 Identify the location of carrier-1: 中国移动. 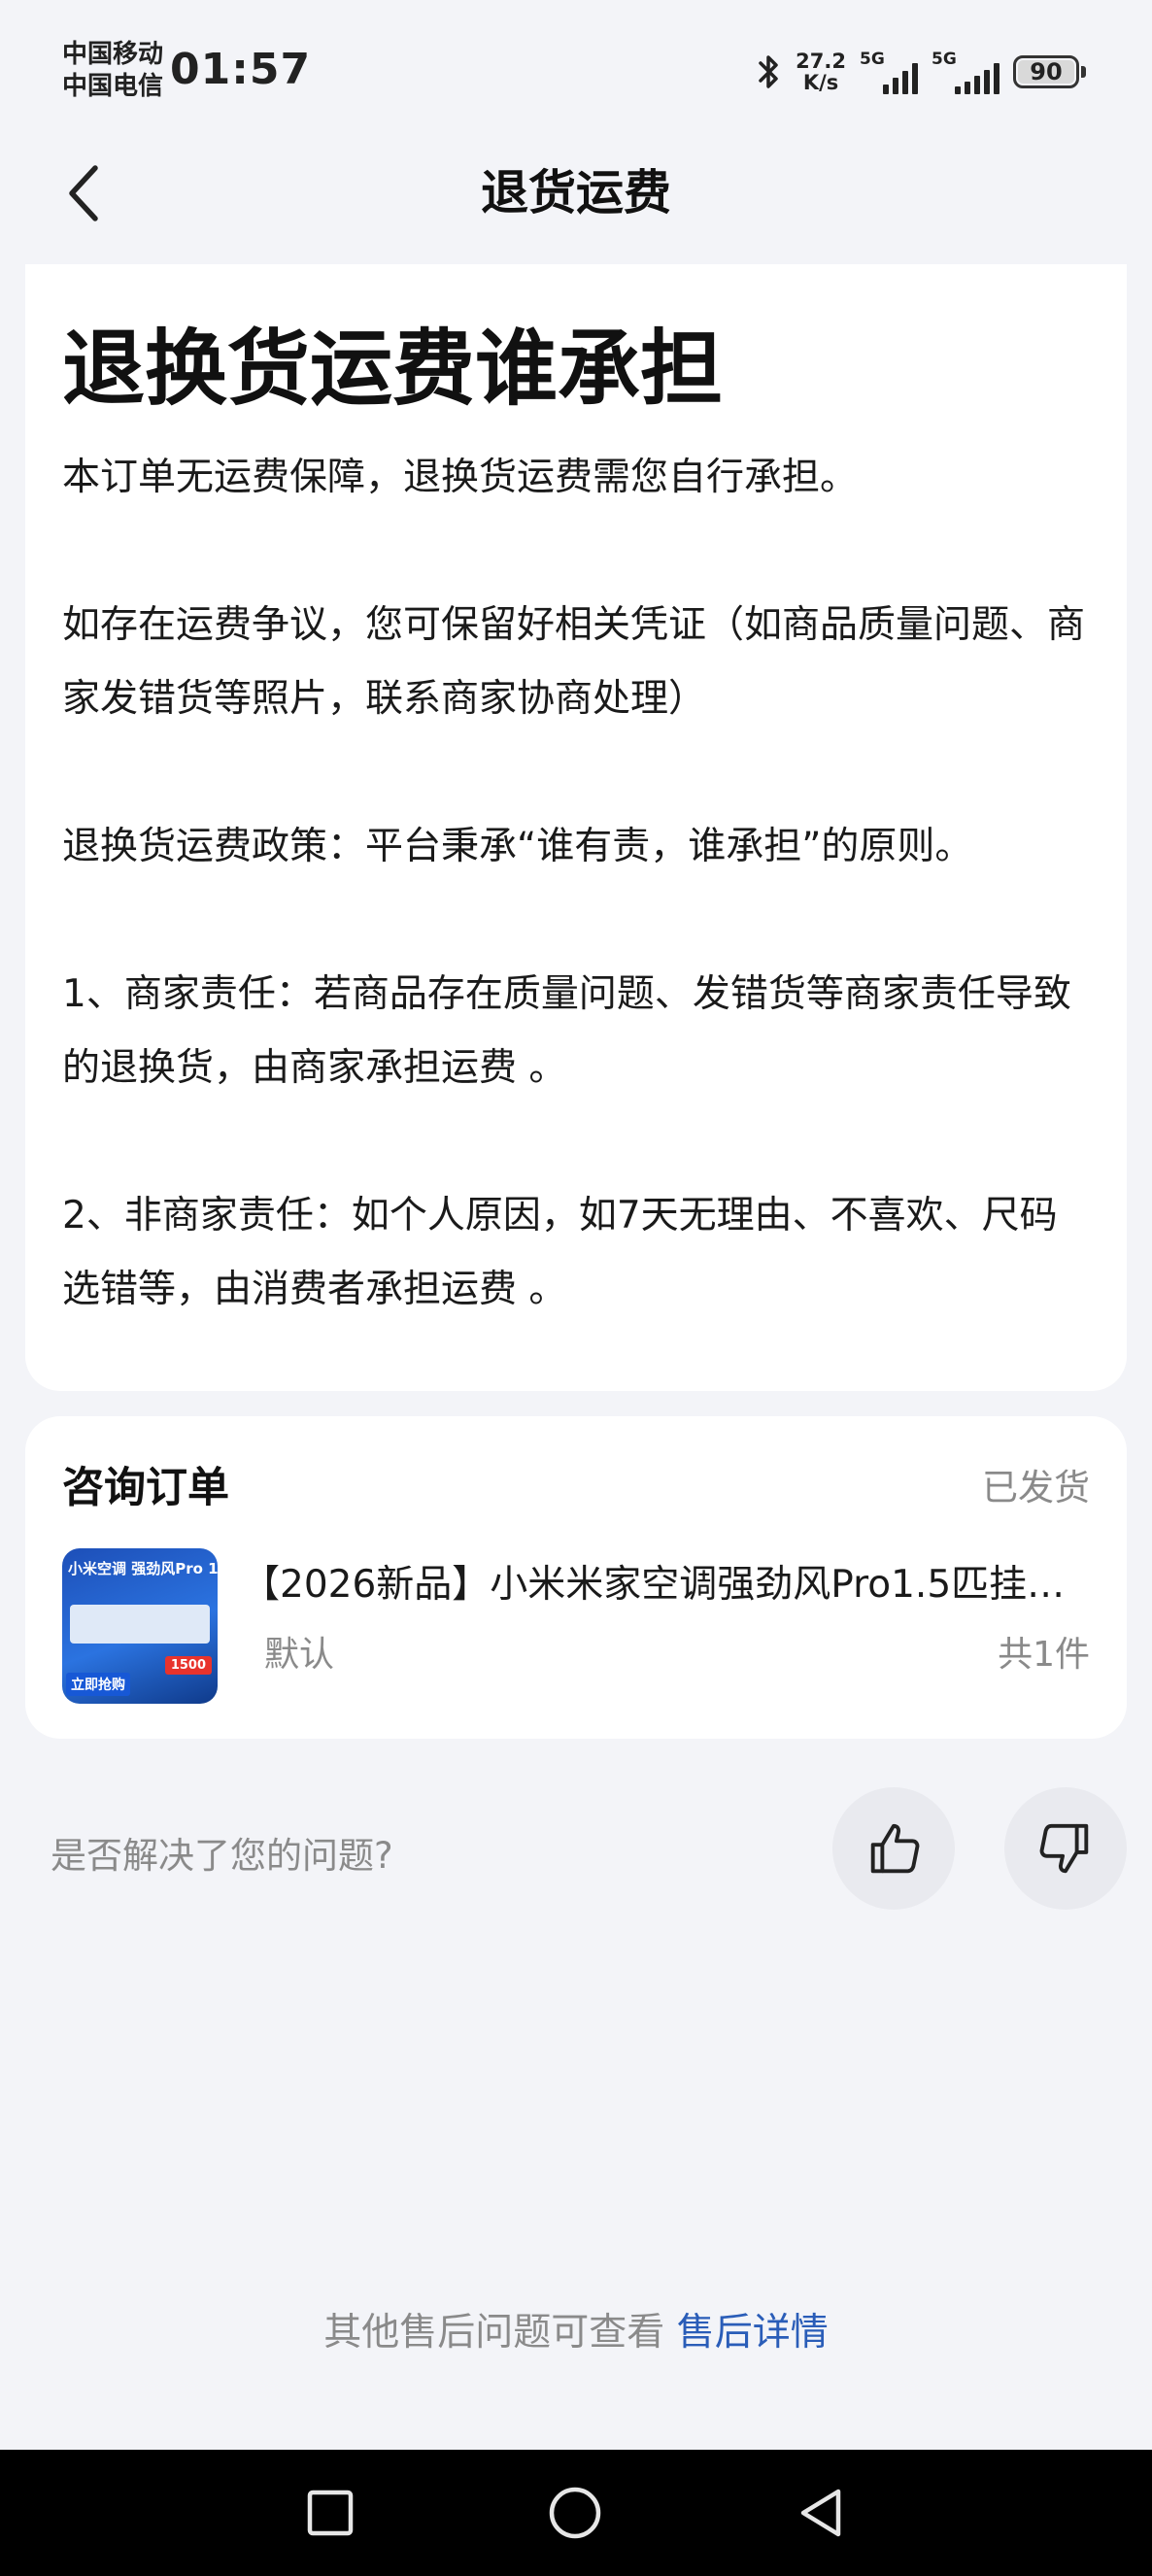
(113, 54).